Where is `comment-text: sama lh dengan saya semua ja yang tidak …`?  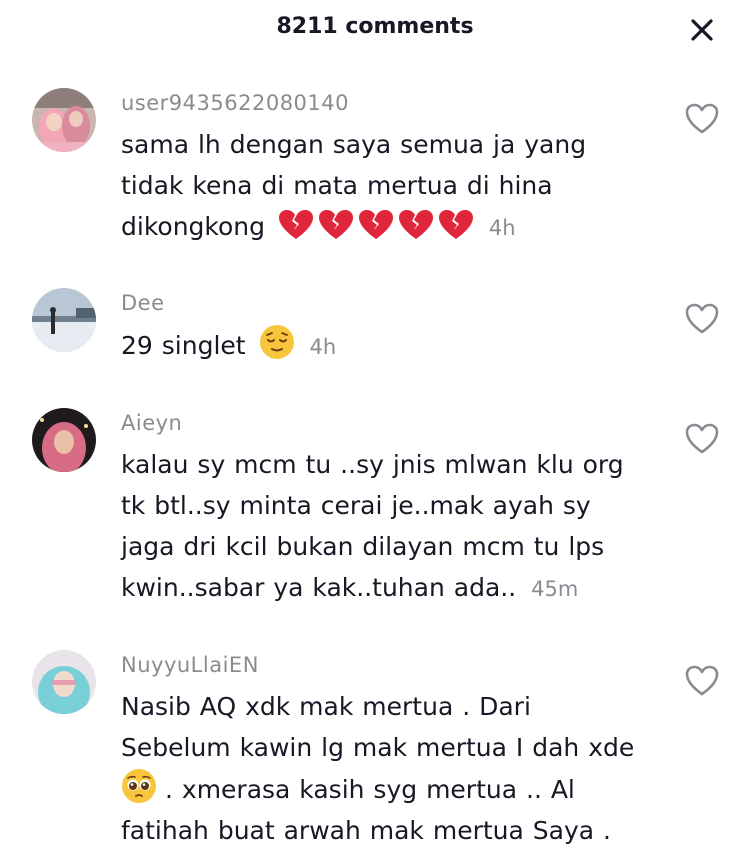 comment-text: sama lh dengan saya semua ja yang tidak … is located at coordinates (391, 186).